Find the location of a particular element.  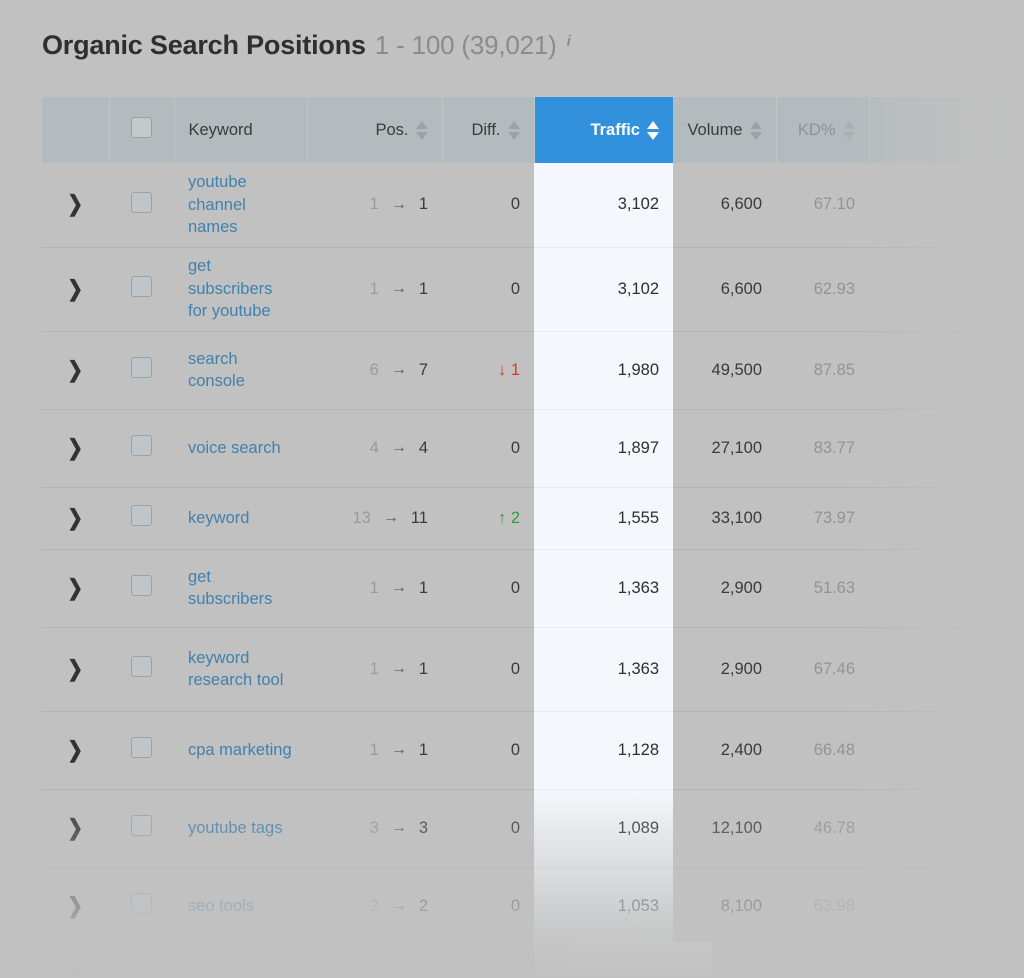

position-cell: 1 → 1 is located at coordinates (374, 289).